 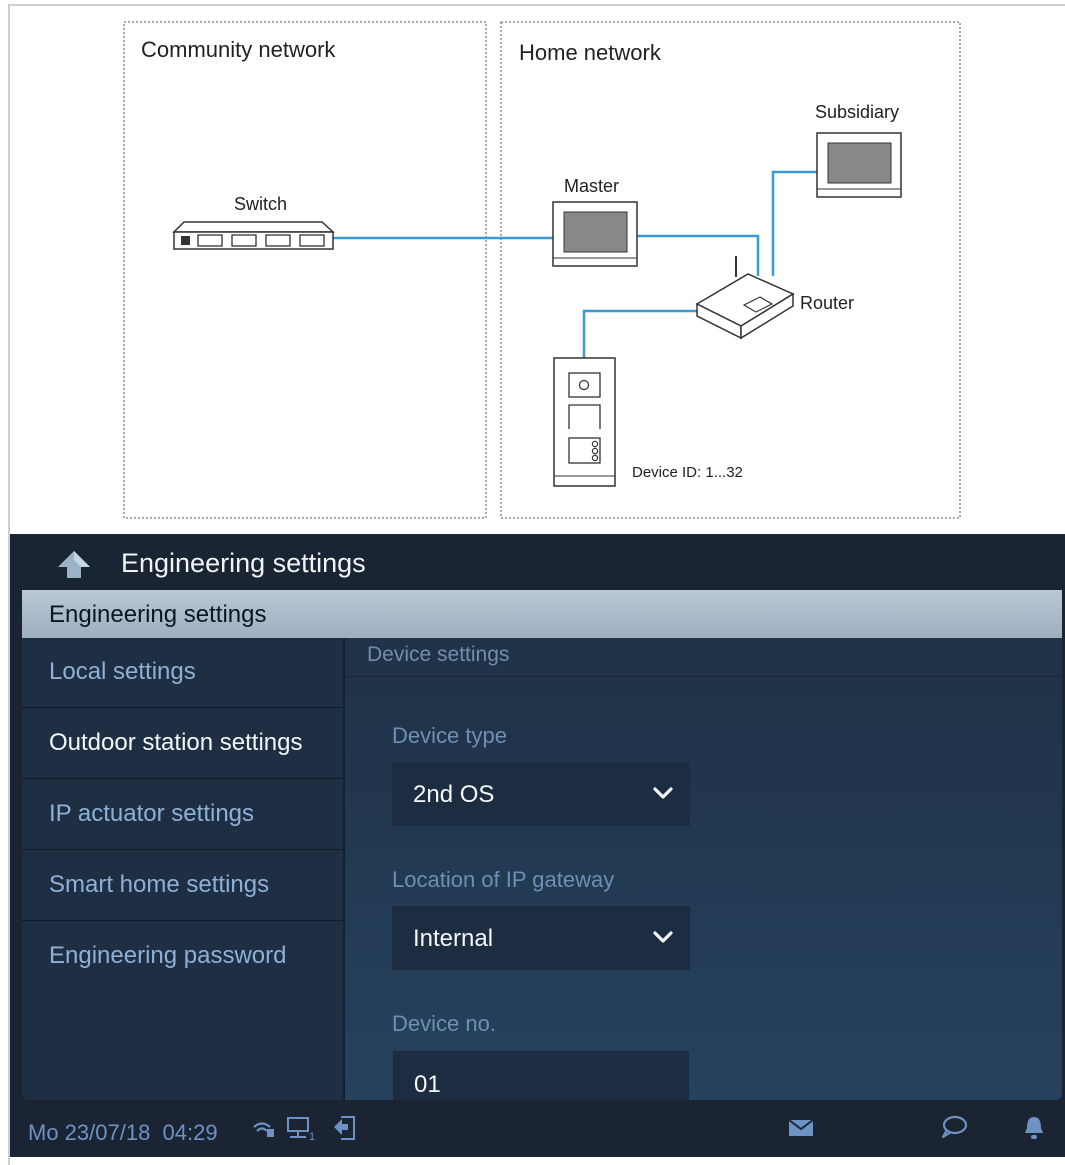 I want to click on sidebar-item-label: Local settings, so click(x=122, y=671).